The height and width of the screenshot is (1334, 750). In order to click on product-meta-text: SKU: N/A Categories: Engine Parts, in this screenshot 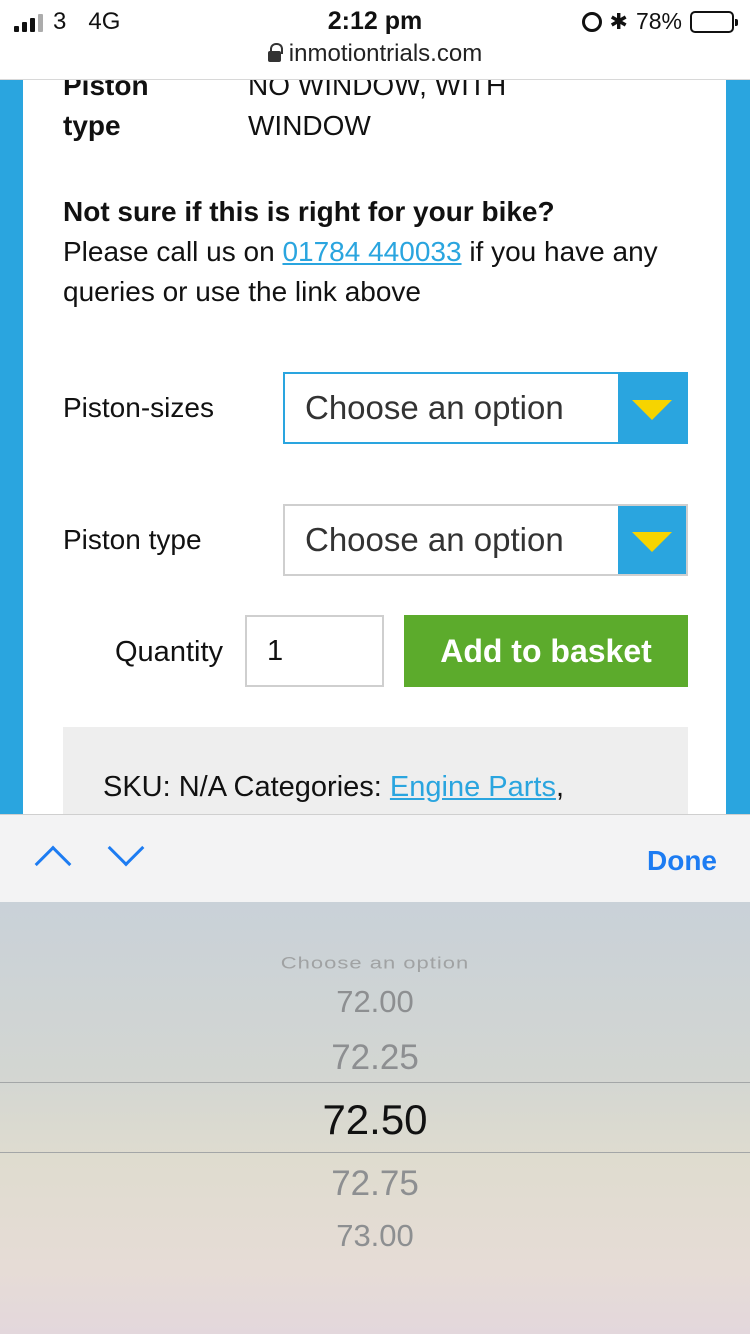, I will do `click(333, 787)`.